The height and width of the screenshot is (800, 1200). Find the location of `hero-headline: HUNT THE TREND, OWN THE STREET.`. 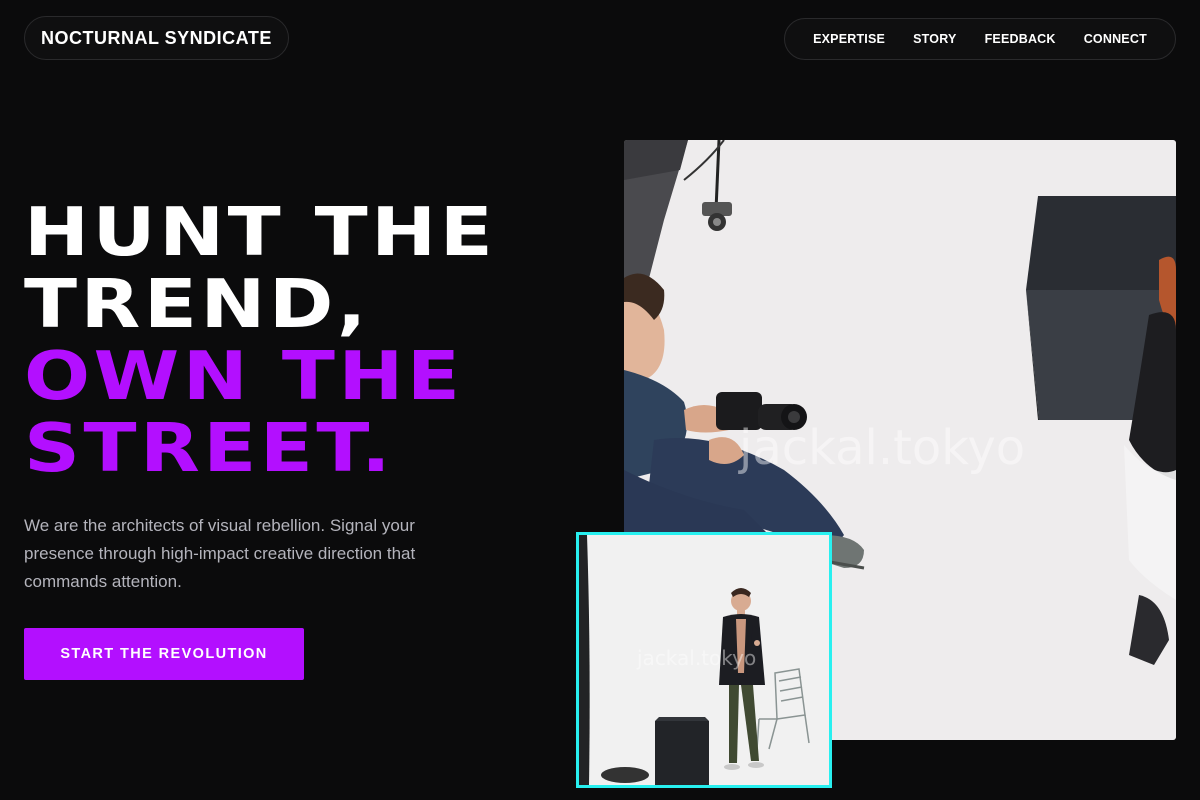

hero-headline: HUNT THE TREND, OWN THE STREET. is located at coordinates (260, 340).